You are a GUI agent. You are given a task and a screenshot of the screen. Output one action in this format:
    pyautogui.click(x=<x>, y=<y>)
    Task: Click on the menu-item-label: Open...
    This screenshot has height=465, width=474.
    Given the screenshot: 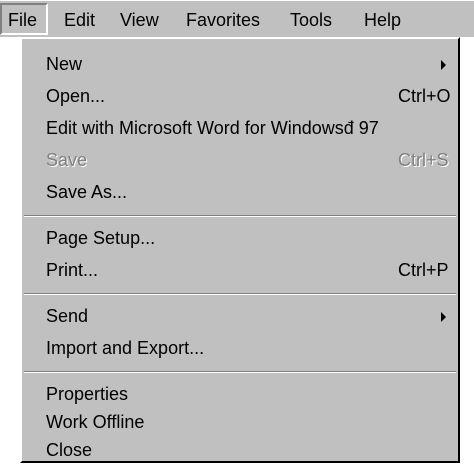 What is the action you would take?
    pyautogui.click(x=76, y=96)
    